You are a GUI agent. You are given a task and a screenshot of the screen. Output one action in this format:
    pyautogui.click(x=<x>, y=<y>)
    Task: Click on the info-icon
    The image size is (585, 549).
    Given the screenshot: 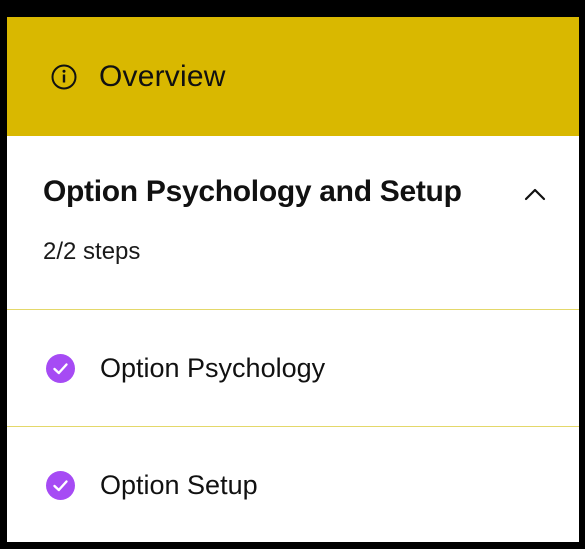 What is the action you would take?
    pyautogui.click(x=64, y=77)
    